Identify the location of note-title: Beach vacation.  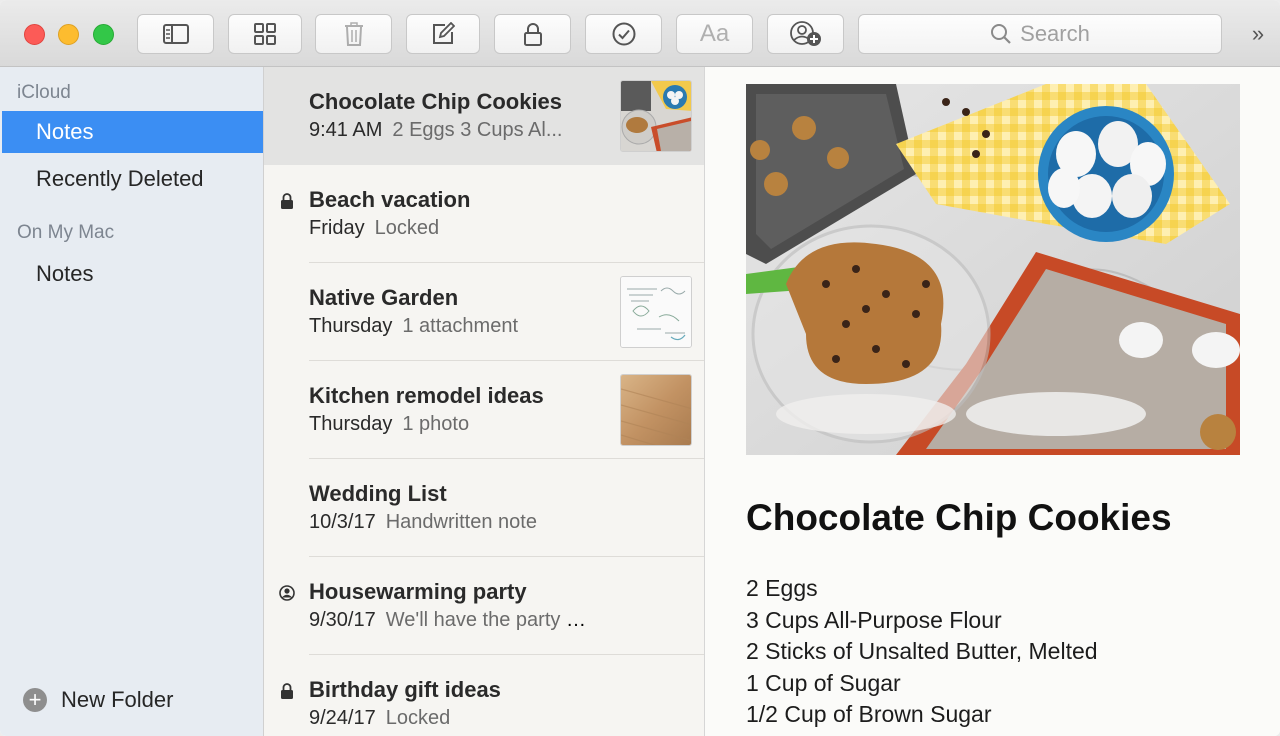
(390, 199).